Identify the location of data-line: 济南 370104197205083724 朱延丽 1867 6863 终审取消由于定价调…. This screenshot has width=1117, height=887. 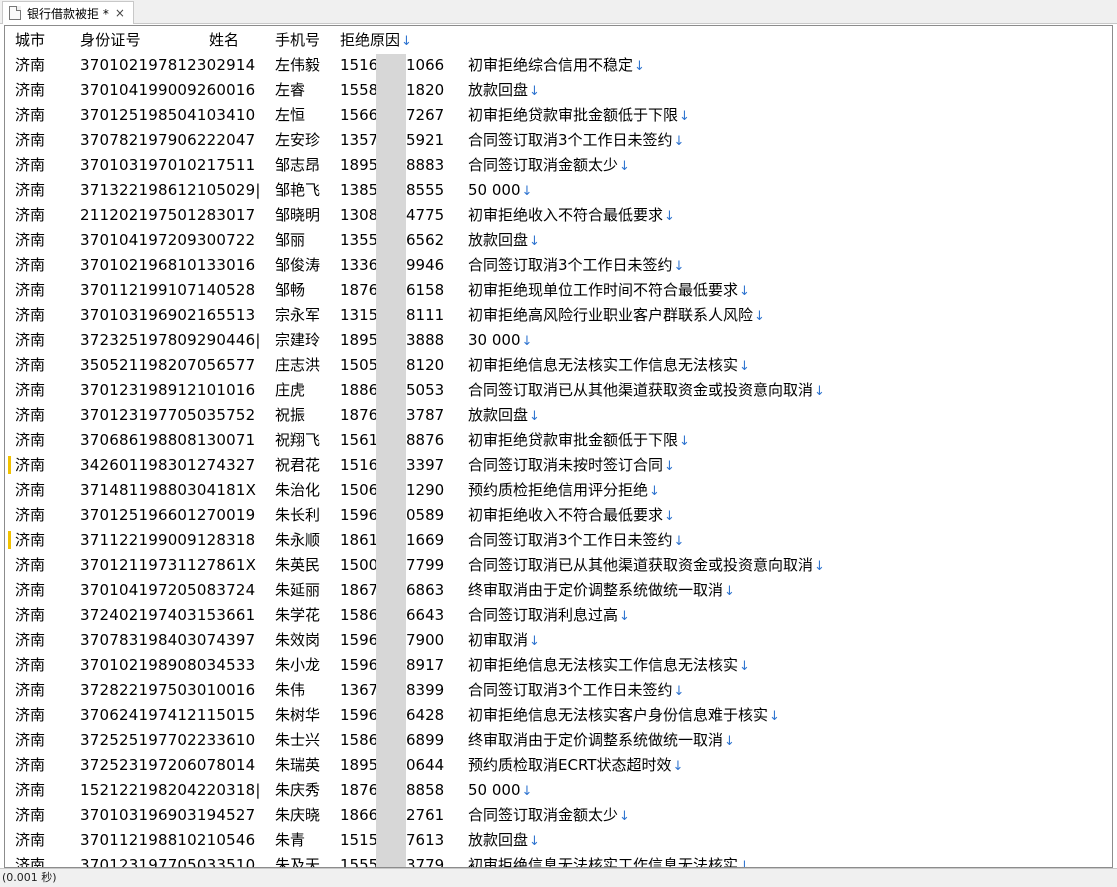
(555, 590).